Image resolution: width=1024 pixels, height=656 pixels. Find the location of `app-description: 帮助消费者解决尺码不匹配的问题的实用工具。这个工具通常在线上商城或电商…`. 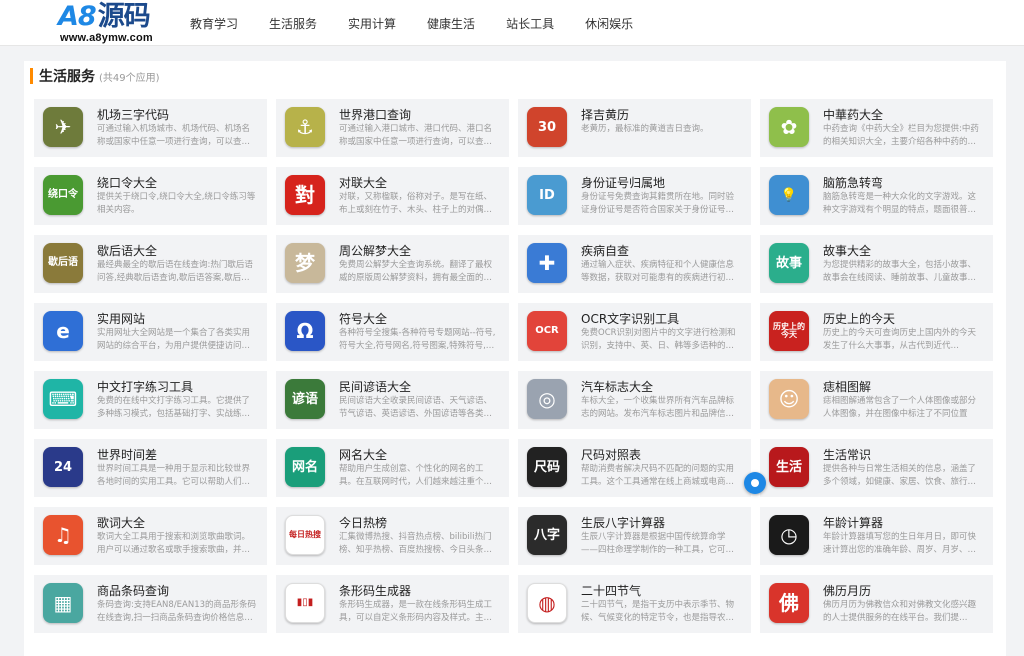

app-description: 帮助消费者解决尺码不匹配的问题的实用工具。这个工具通常在线上商城或电商… is located at coordinates (658, 475).